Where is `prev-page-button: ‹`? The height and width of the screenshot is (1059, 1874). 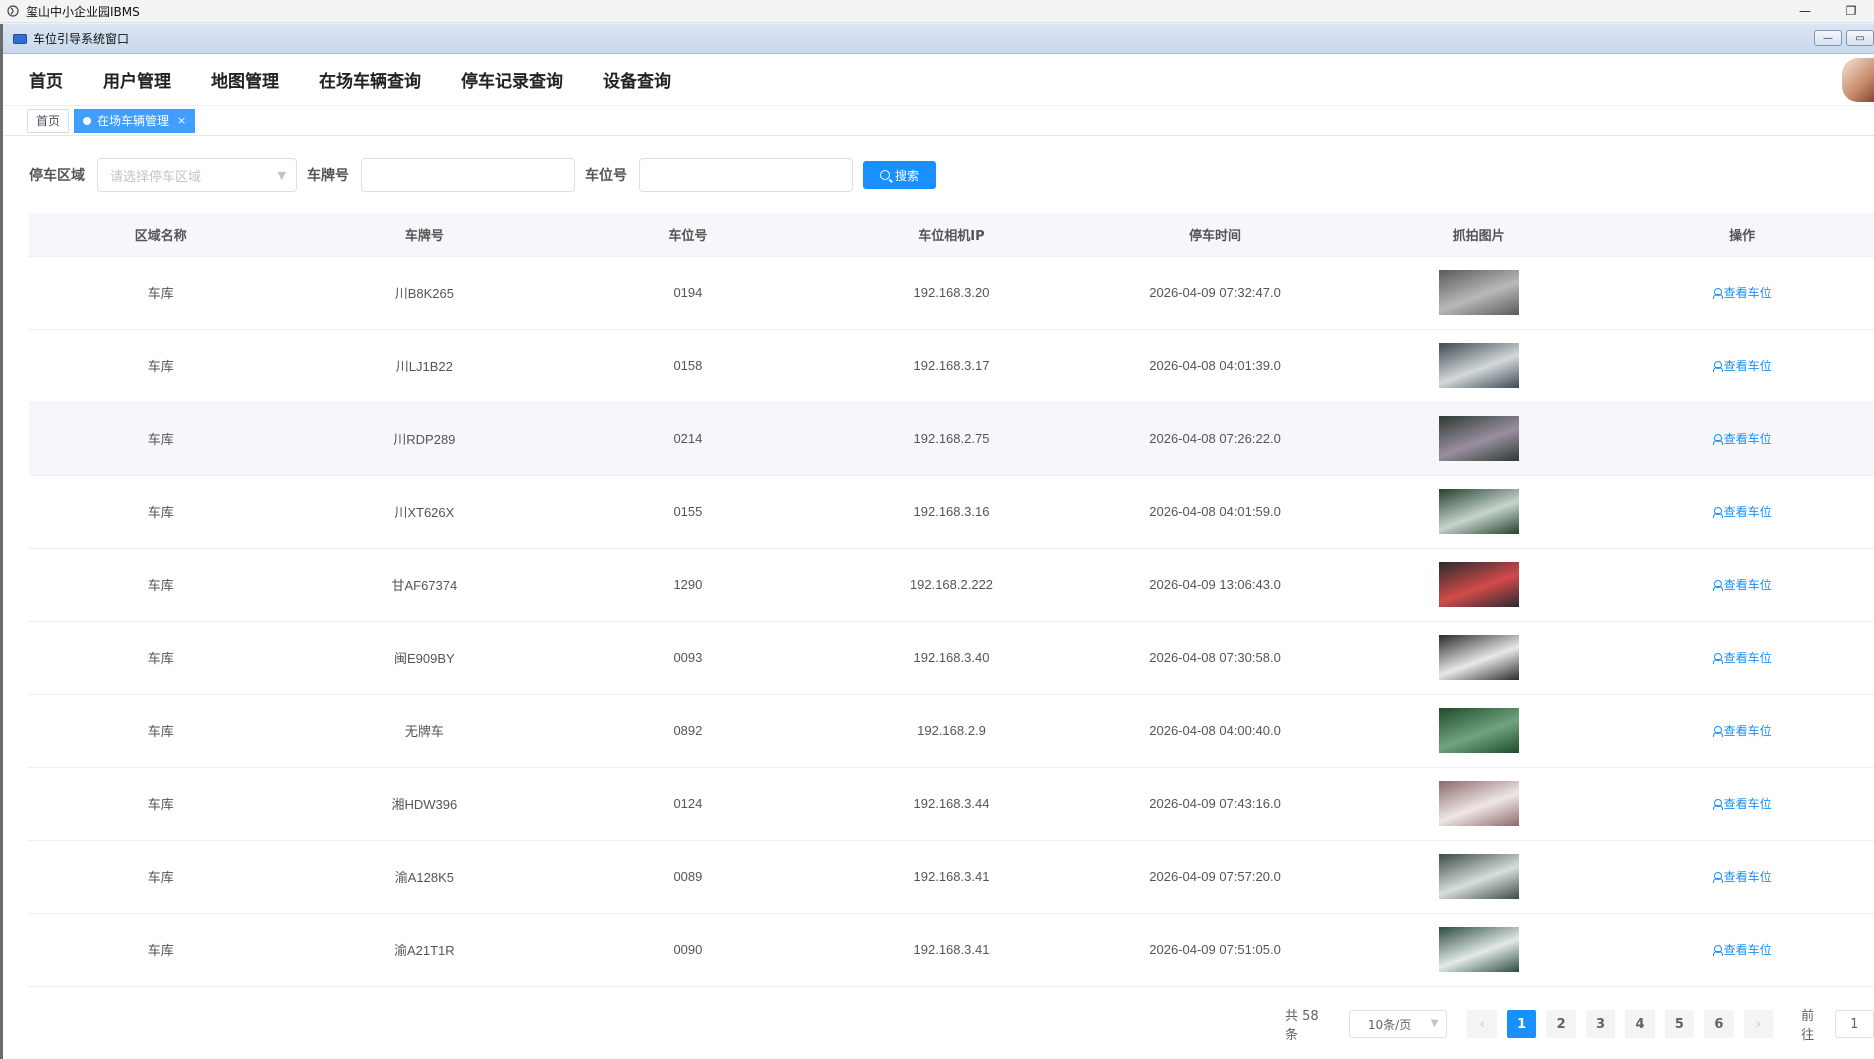
prev-page-button: ‹ is located at coordinates (1482, 1024).